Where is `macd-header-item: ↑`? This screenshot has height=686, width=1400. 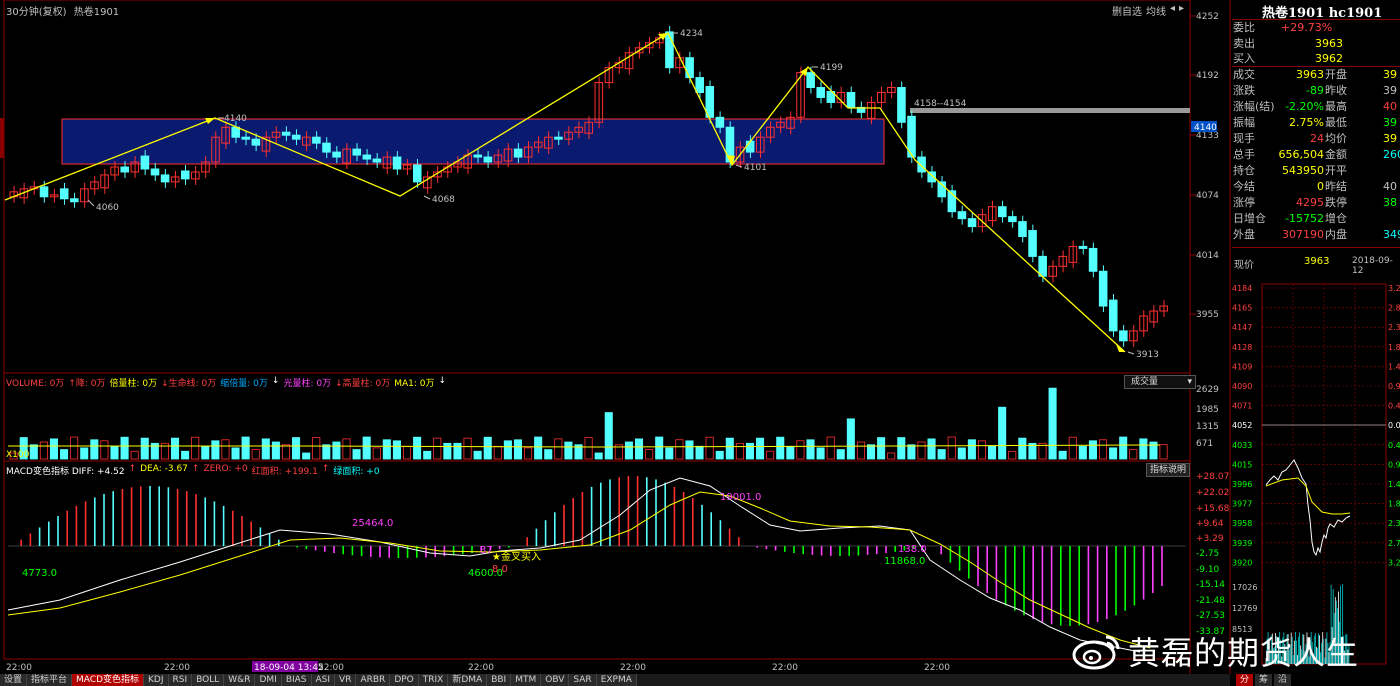 macd-header-item: ↑ is located at coordinates (325, 469).